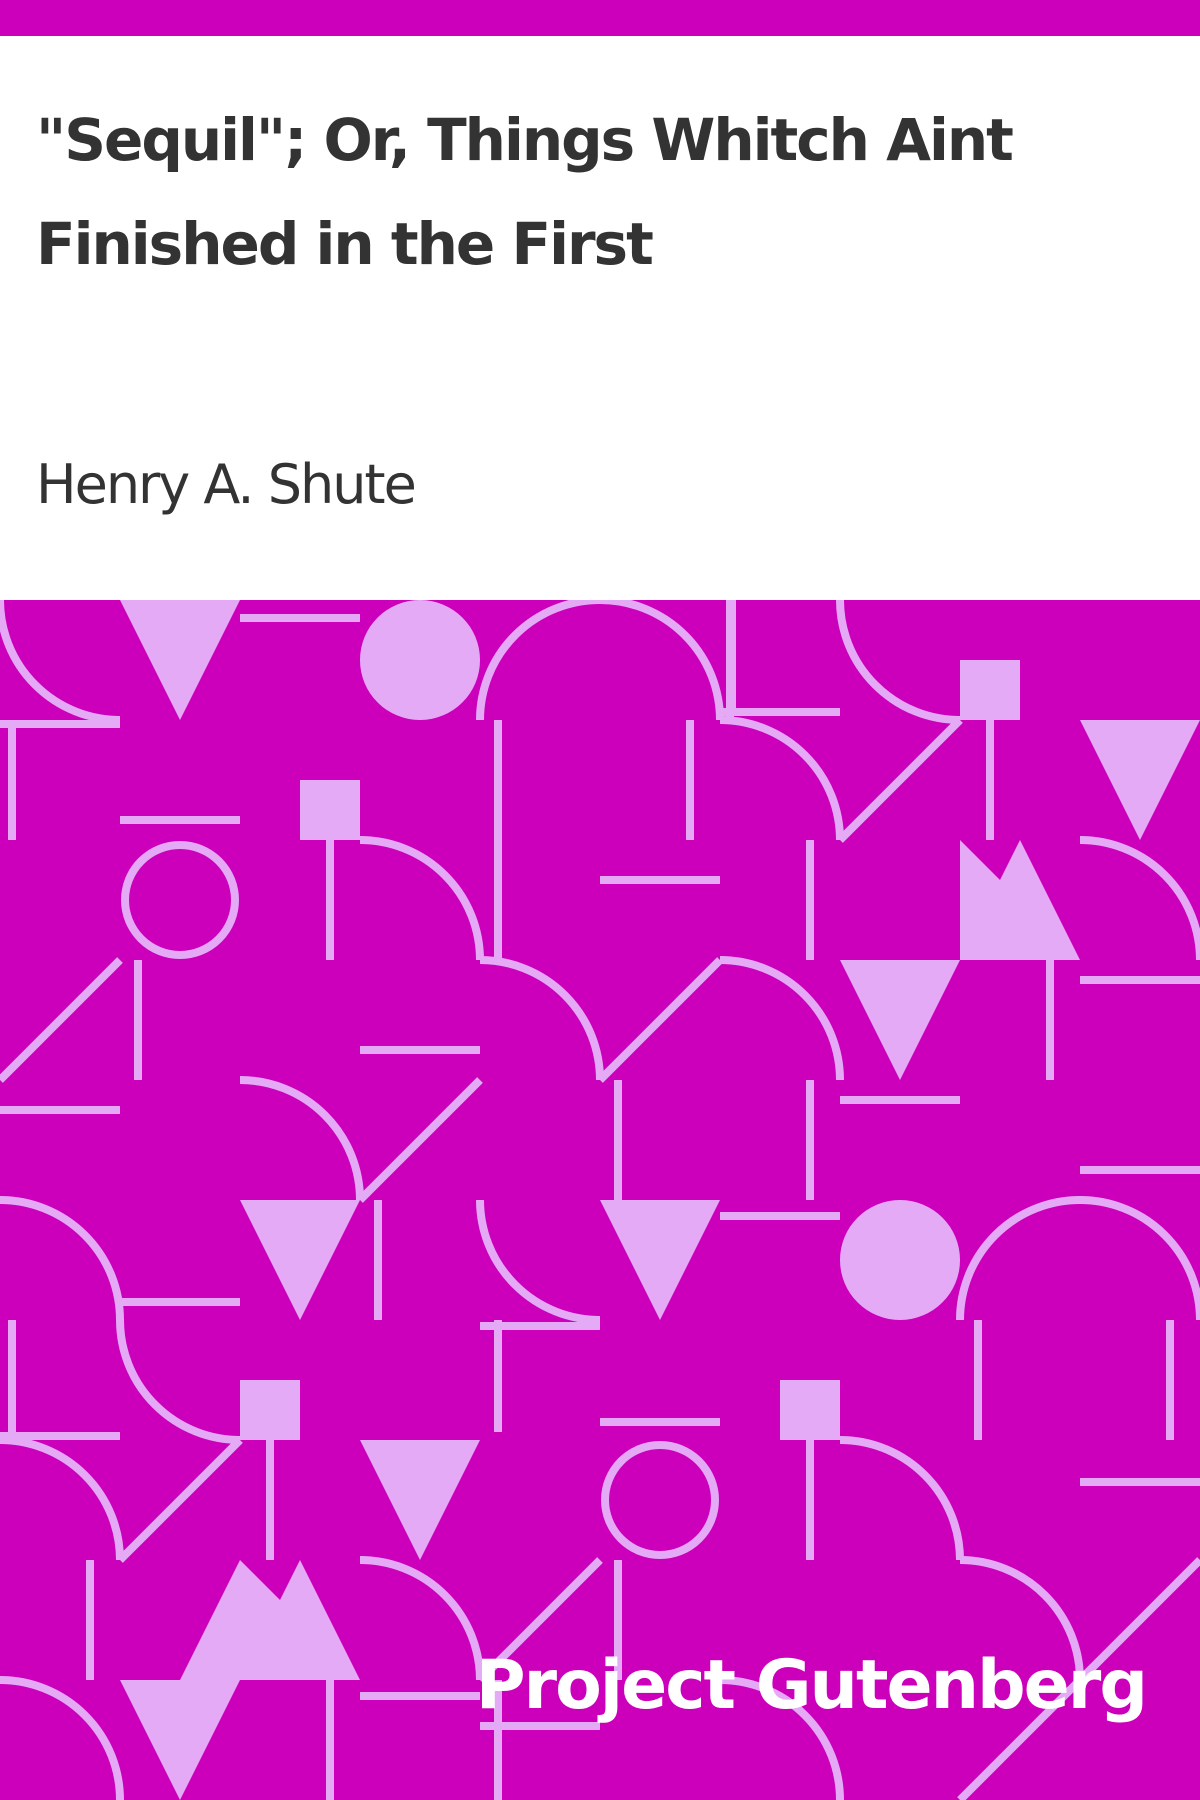  What do you see at coordinates (811, 1685) in the screenshot?
I see `publisher-name: Project Gutenberg` at bounding box center [811, 1685].